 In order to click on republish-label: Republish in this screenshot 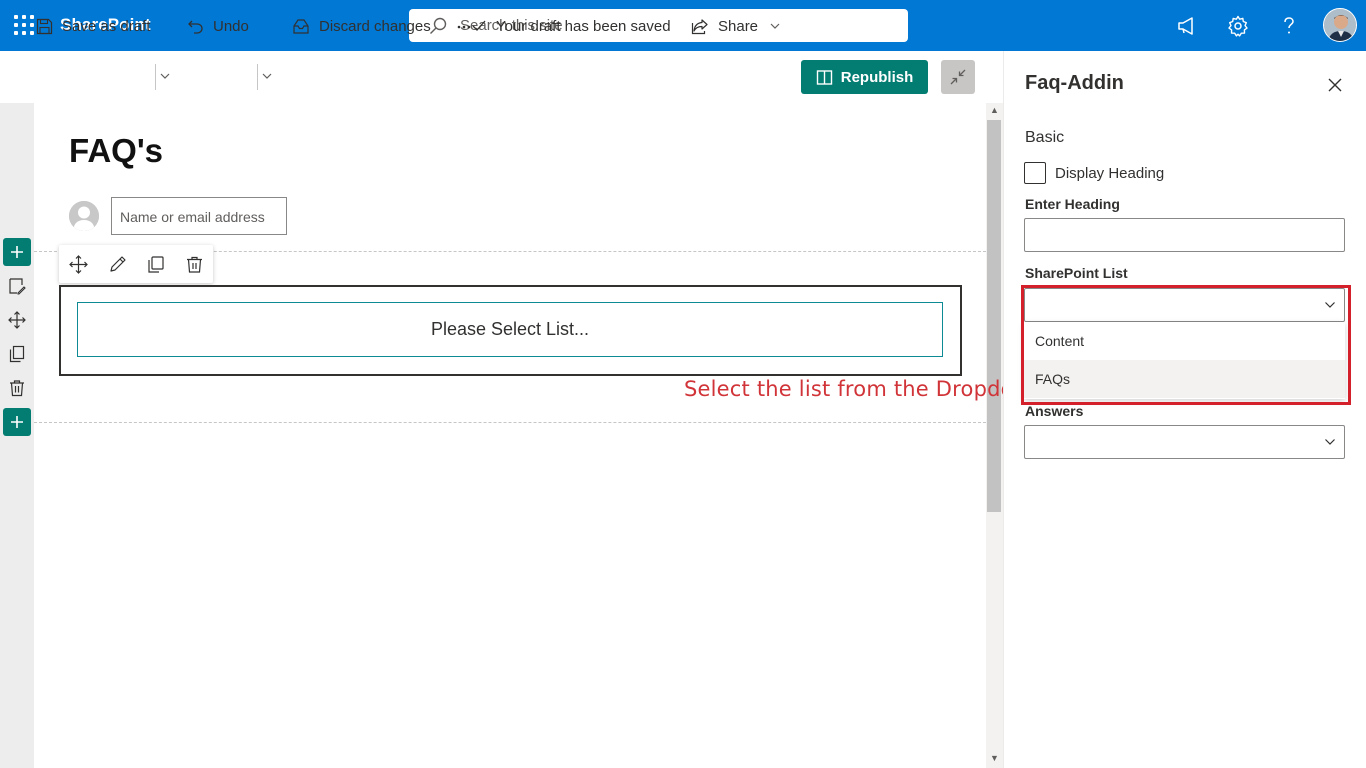, I will do `click(877, 77)`.